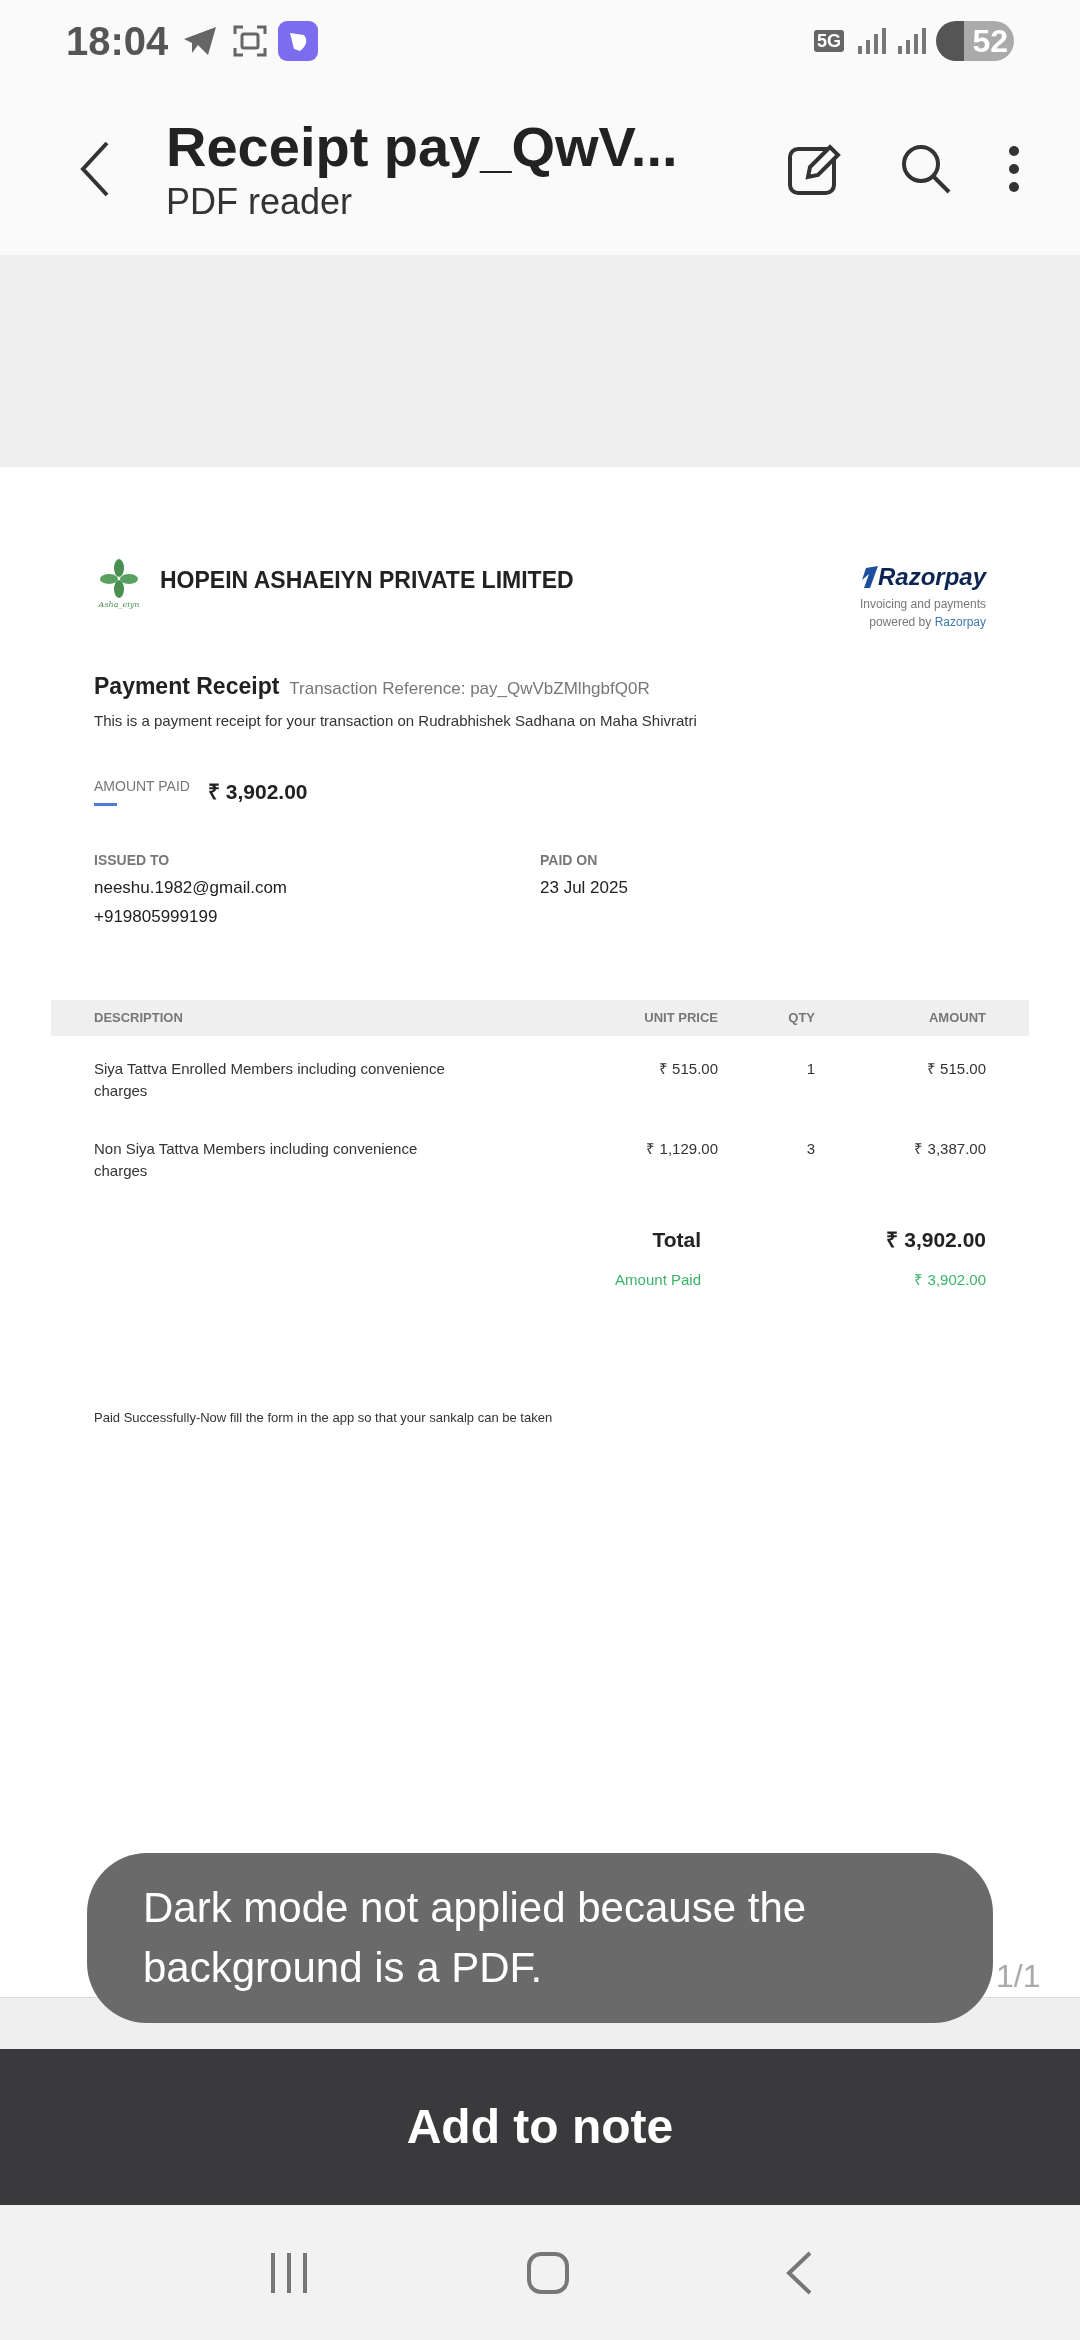 This screenshot has height=2340, width=1080. Describe the element at coordinates (584, 887) in the screenshot. I see `paid-on-value: 23 Jul 2025` at that location.